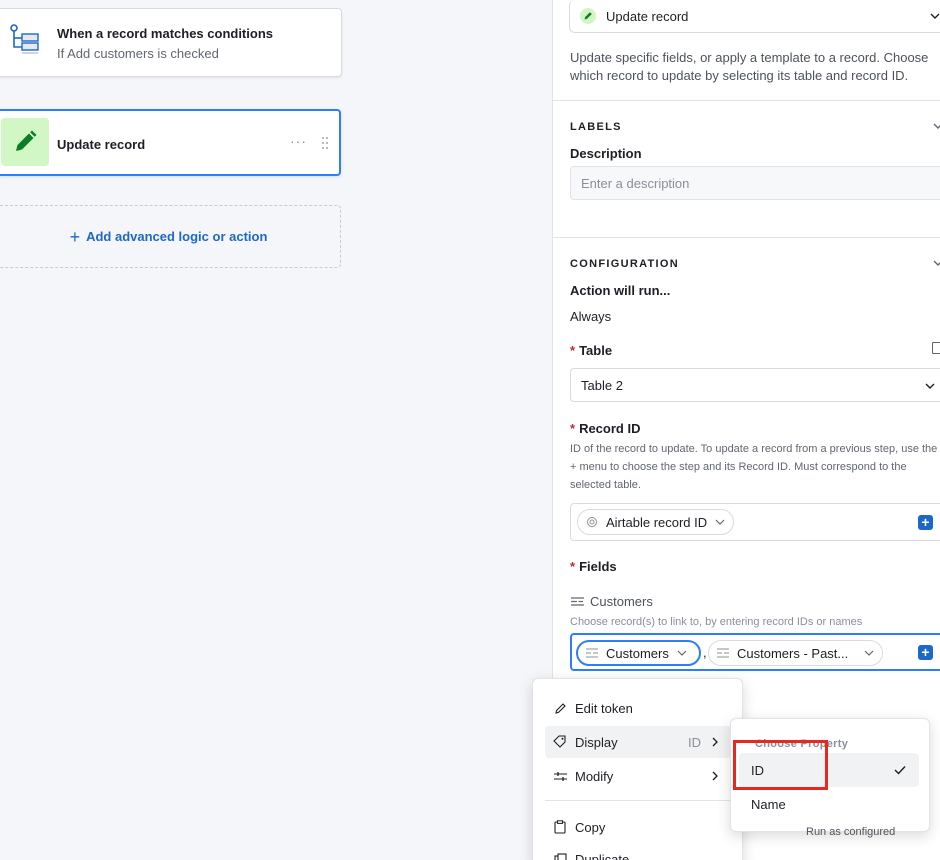  Describe the element at coordinates (605, 428) in the screenshot. I see `record-id-label: * Record ID` at that location.